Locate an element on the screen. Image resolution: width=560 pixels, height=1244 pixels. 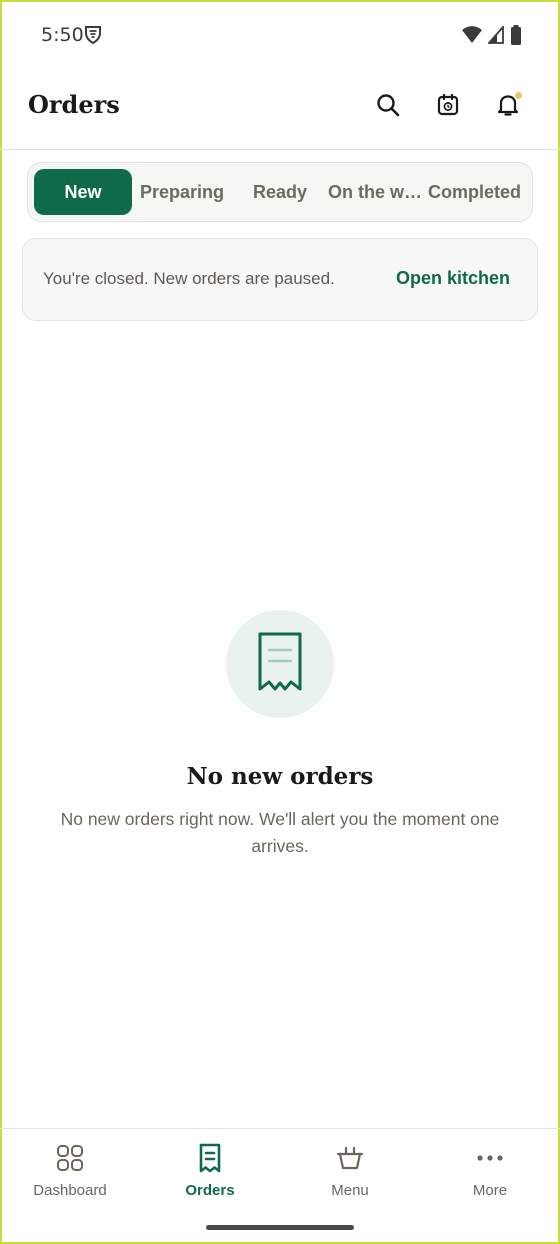
home-indicator is located at coordinates (280, 1227).